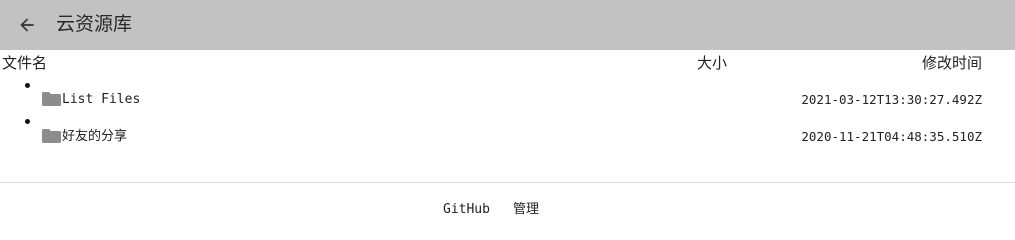 This screenshot has height=240, width=1015. I want to click on arrow-left-icon, so click(27, 25).